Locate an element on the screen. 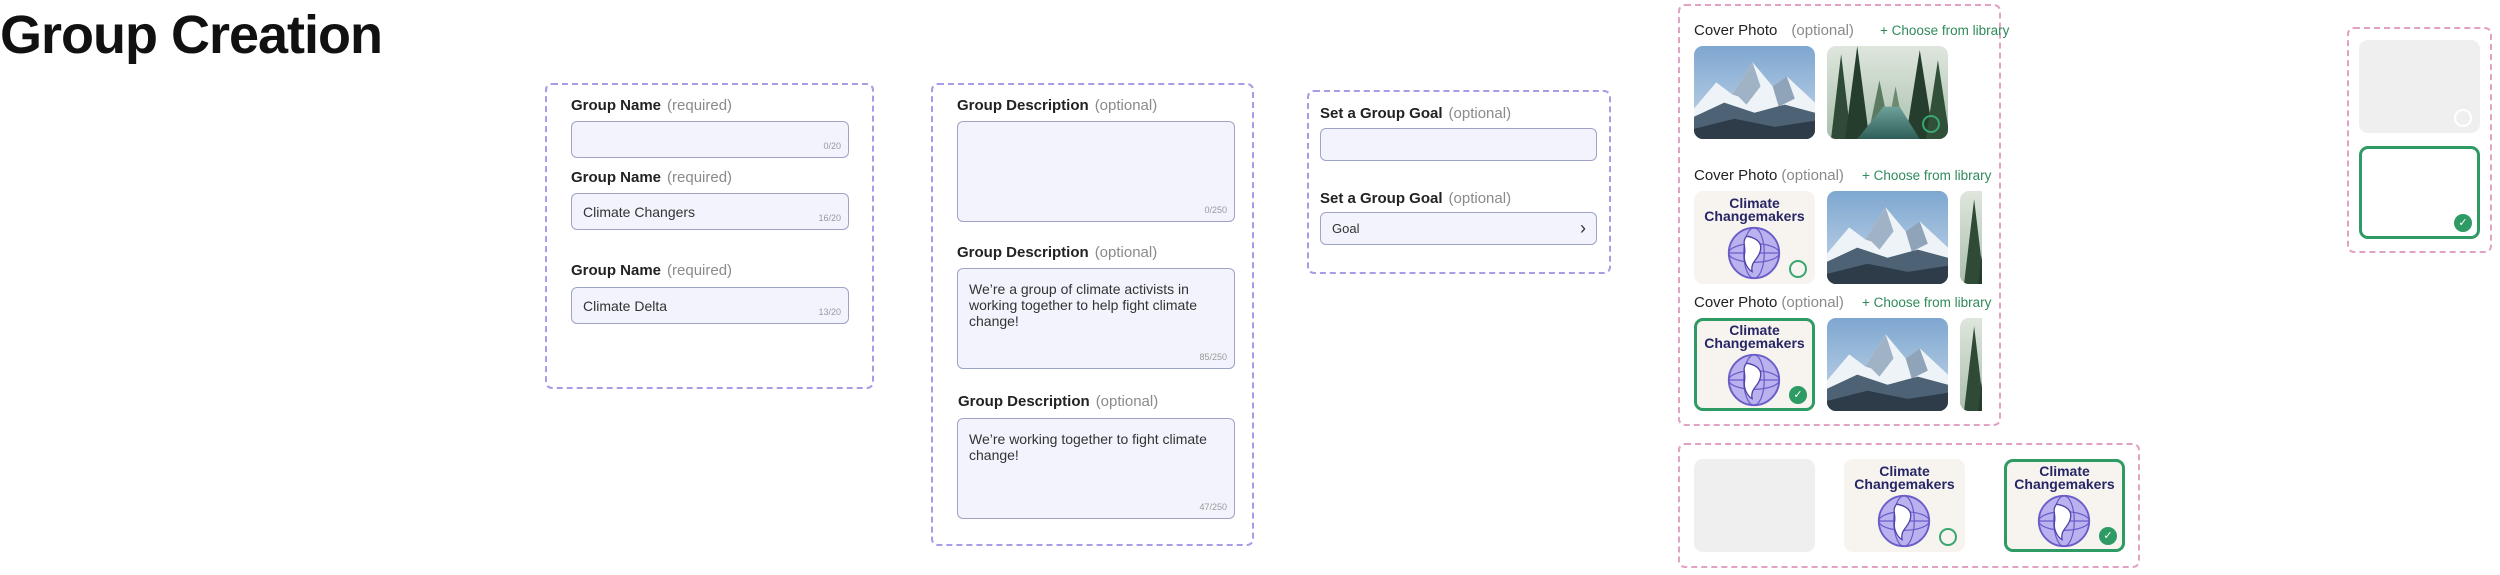 The width and height of the screenshot is (2500, 575). char-counter: 13/20 is located at coordinates (829, 312).